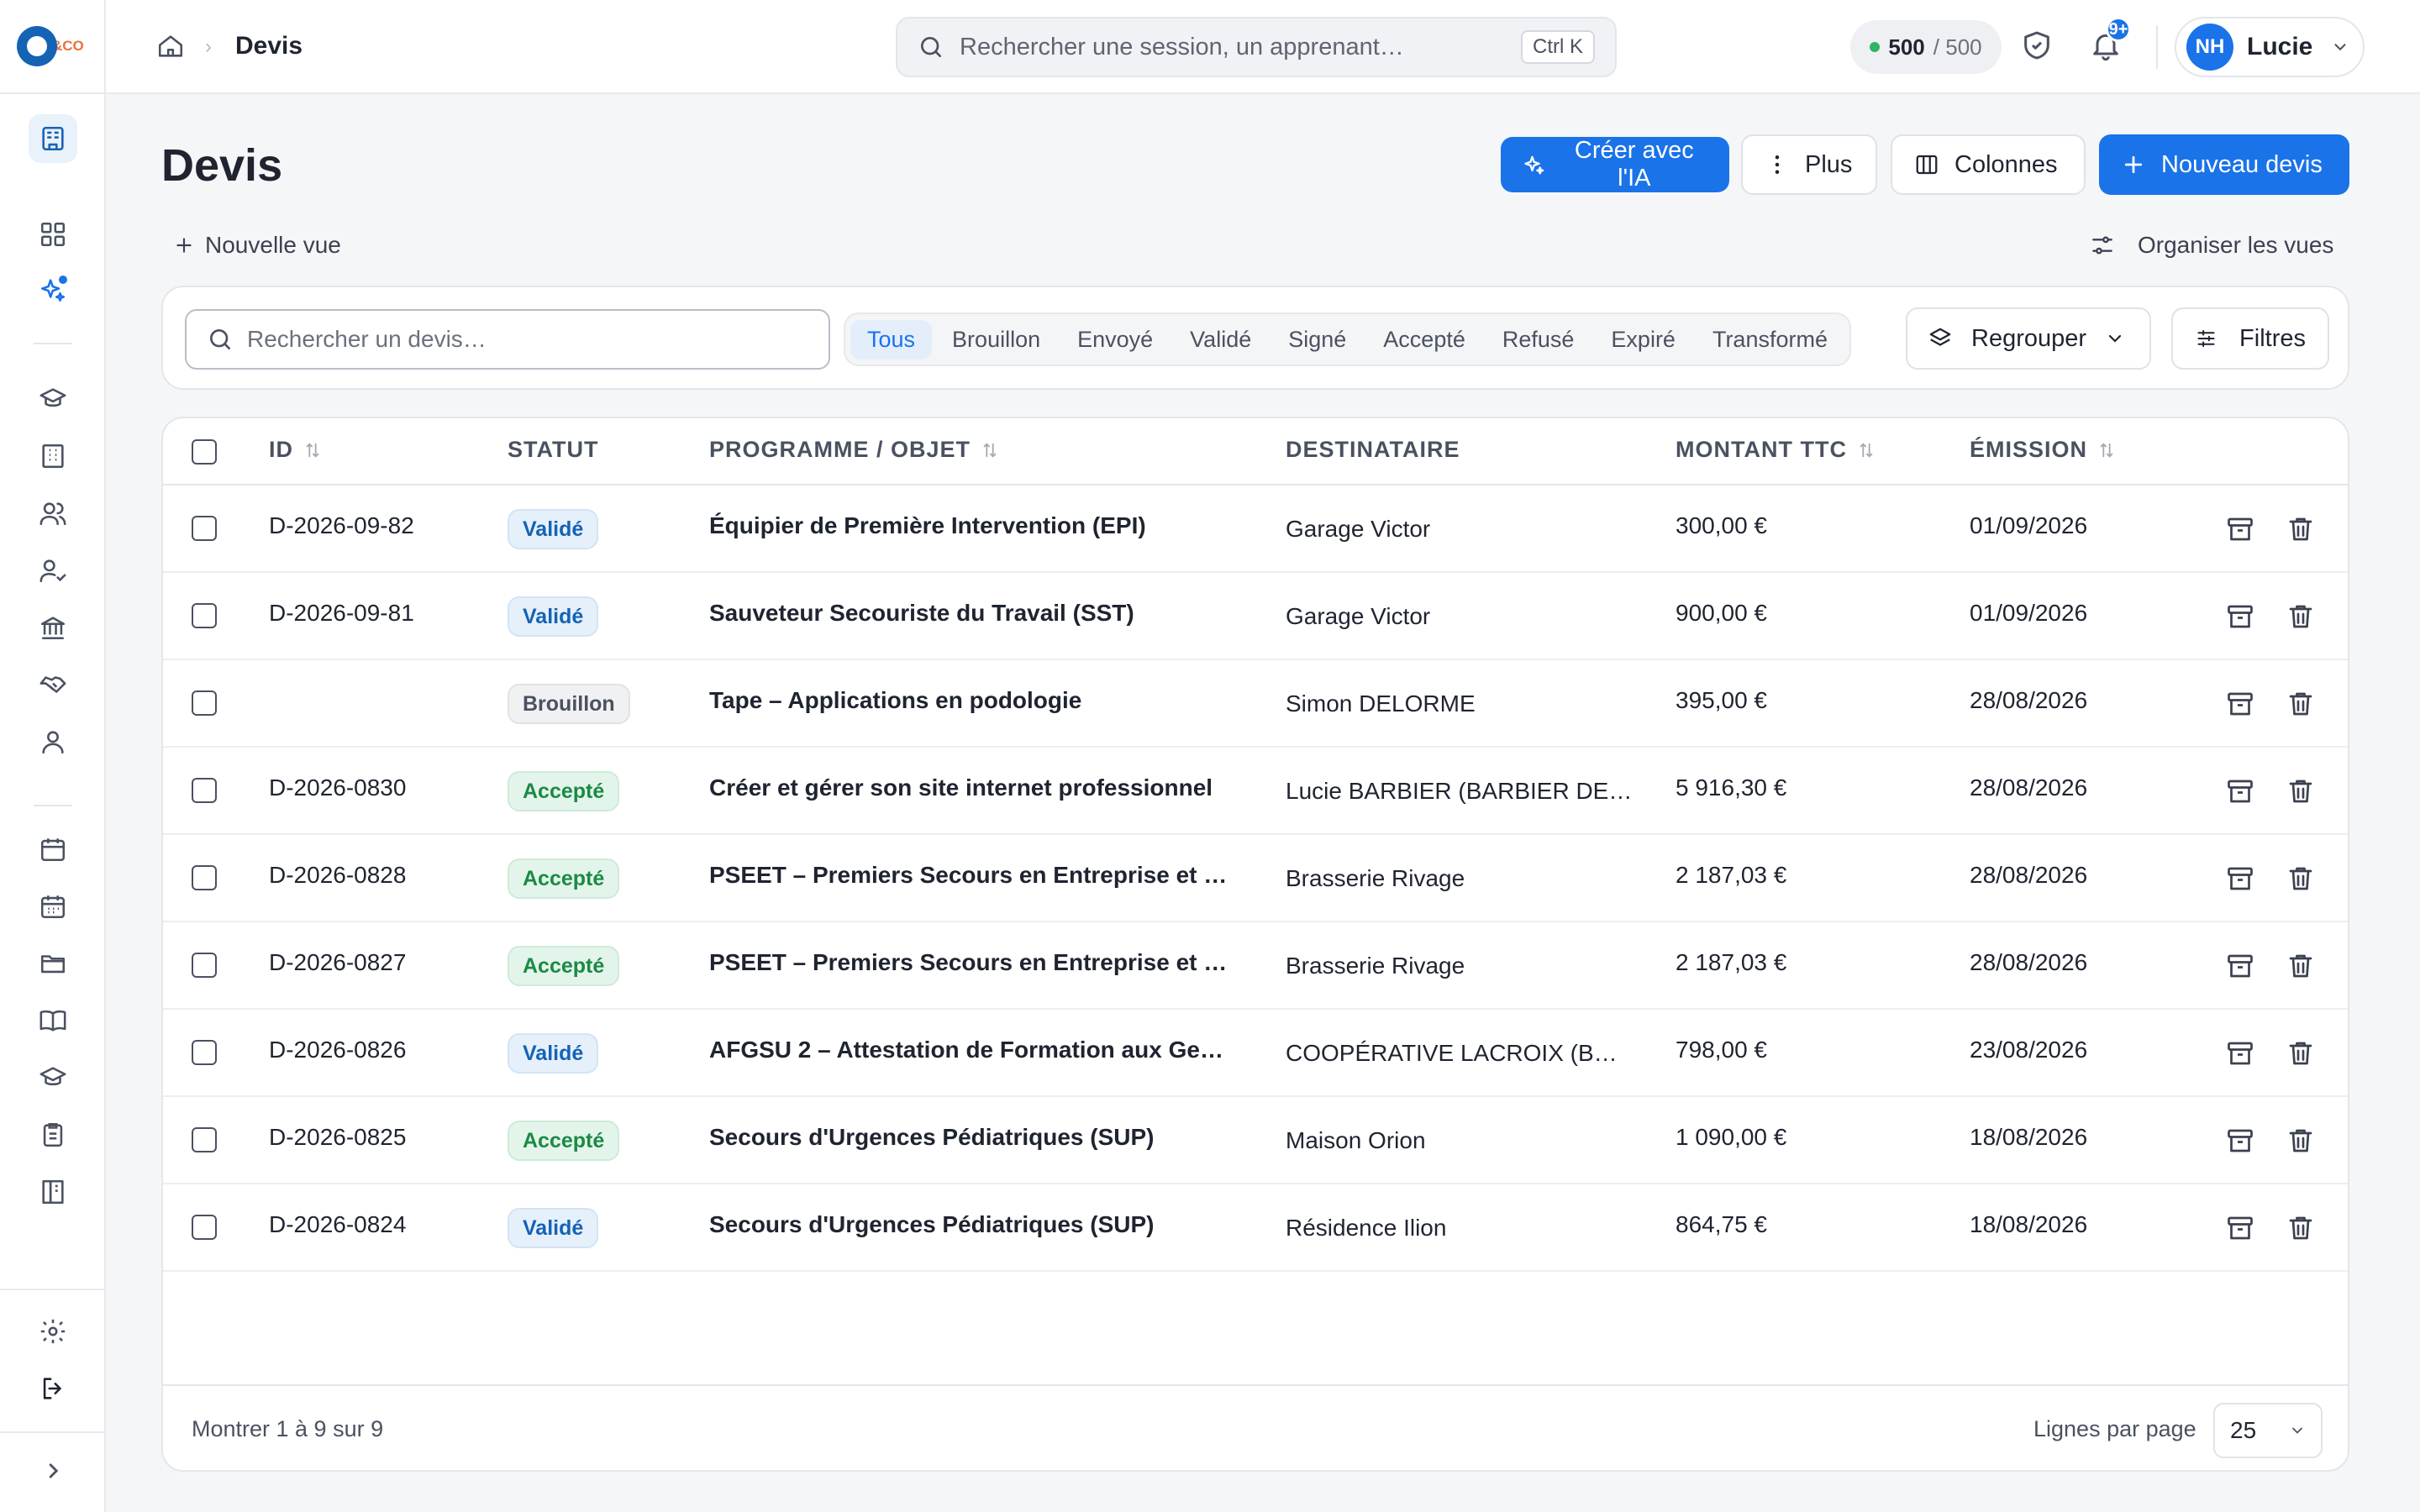 The image size is (2420, 1512). What do you see at coordinates (53, 570) in the screenshot?
I see `sidebar-item-formateurs` at bounding box center [53, 570].